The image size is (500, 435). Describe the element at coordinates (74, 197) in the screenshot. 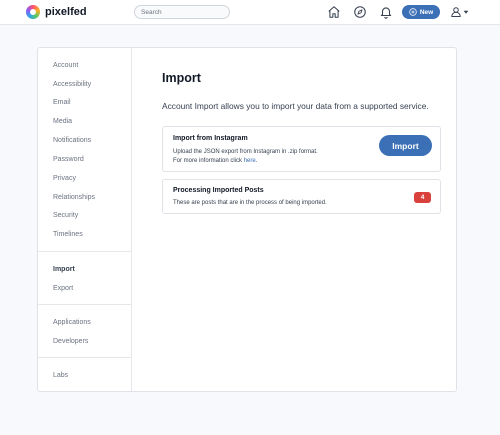

I see `sidebar-item-relationships: Relationships` at that location.